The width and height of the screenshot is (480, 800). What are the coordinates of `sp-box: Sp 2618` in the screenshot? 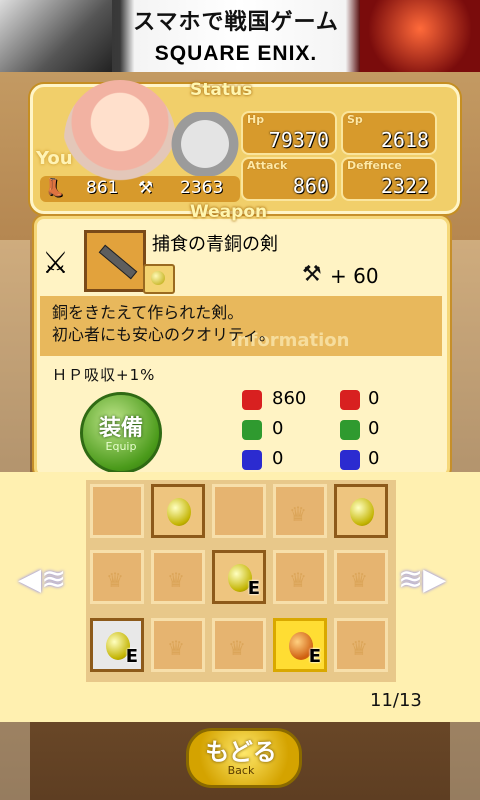 It's located at (389, 133).